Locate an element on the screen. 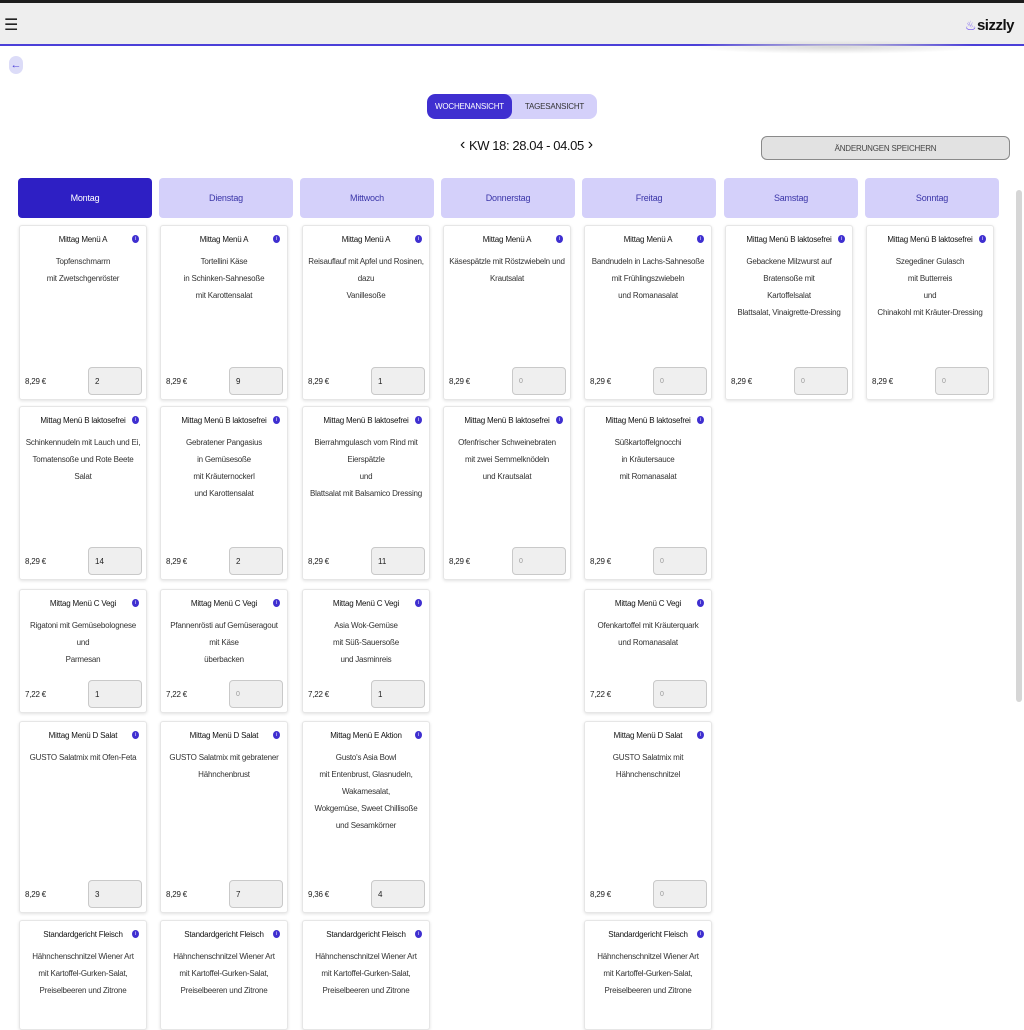 The height and width of the screenshot is (1030, 1024). description-line: mit Zwetschgenröster is located at coordinates (83, 278).